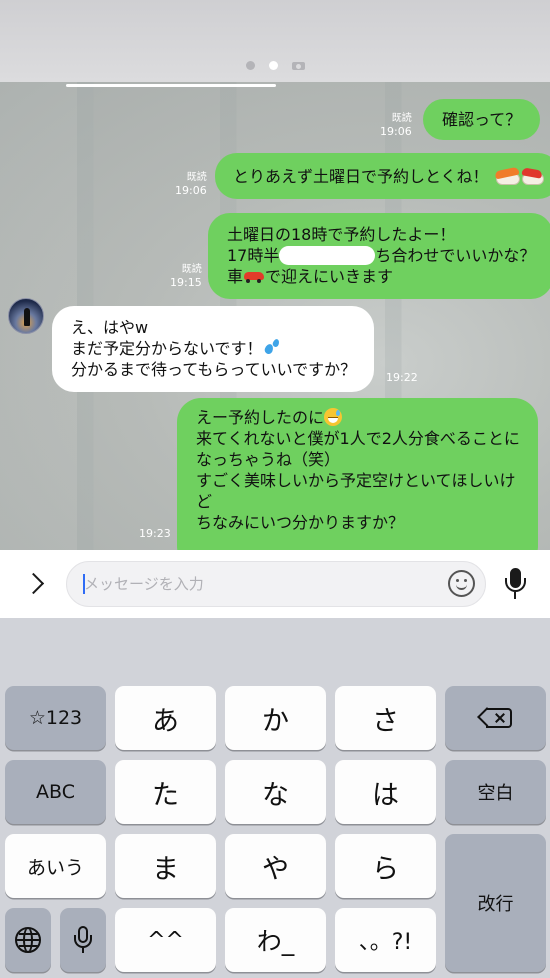  What do you see at coordinates (333, 417) in the screenshot?
I see `sweat-smile-emoji-icon` at bounding box center [333, 417].